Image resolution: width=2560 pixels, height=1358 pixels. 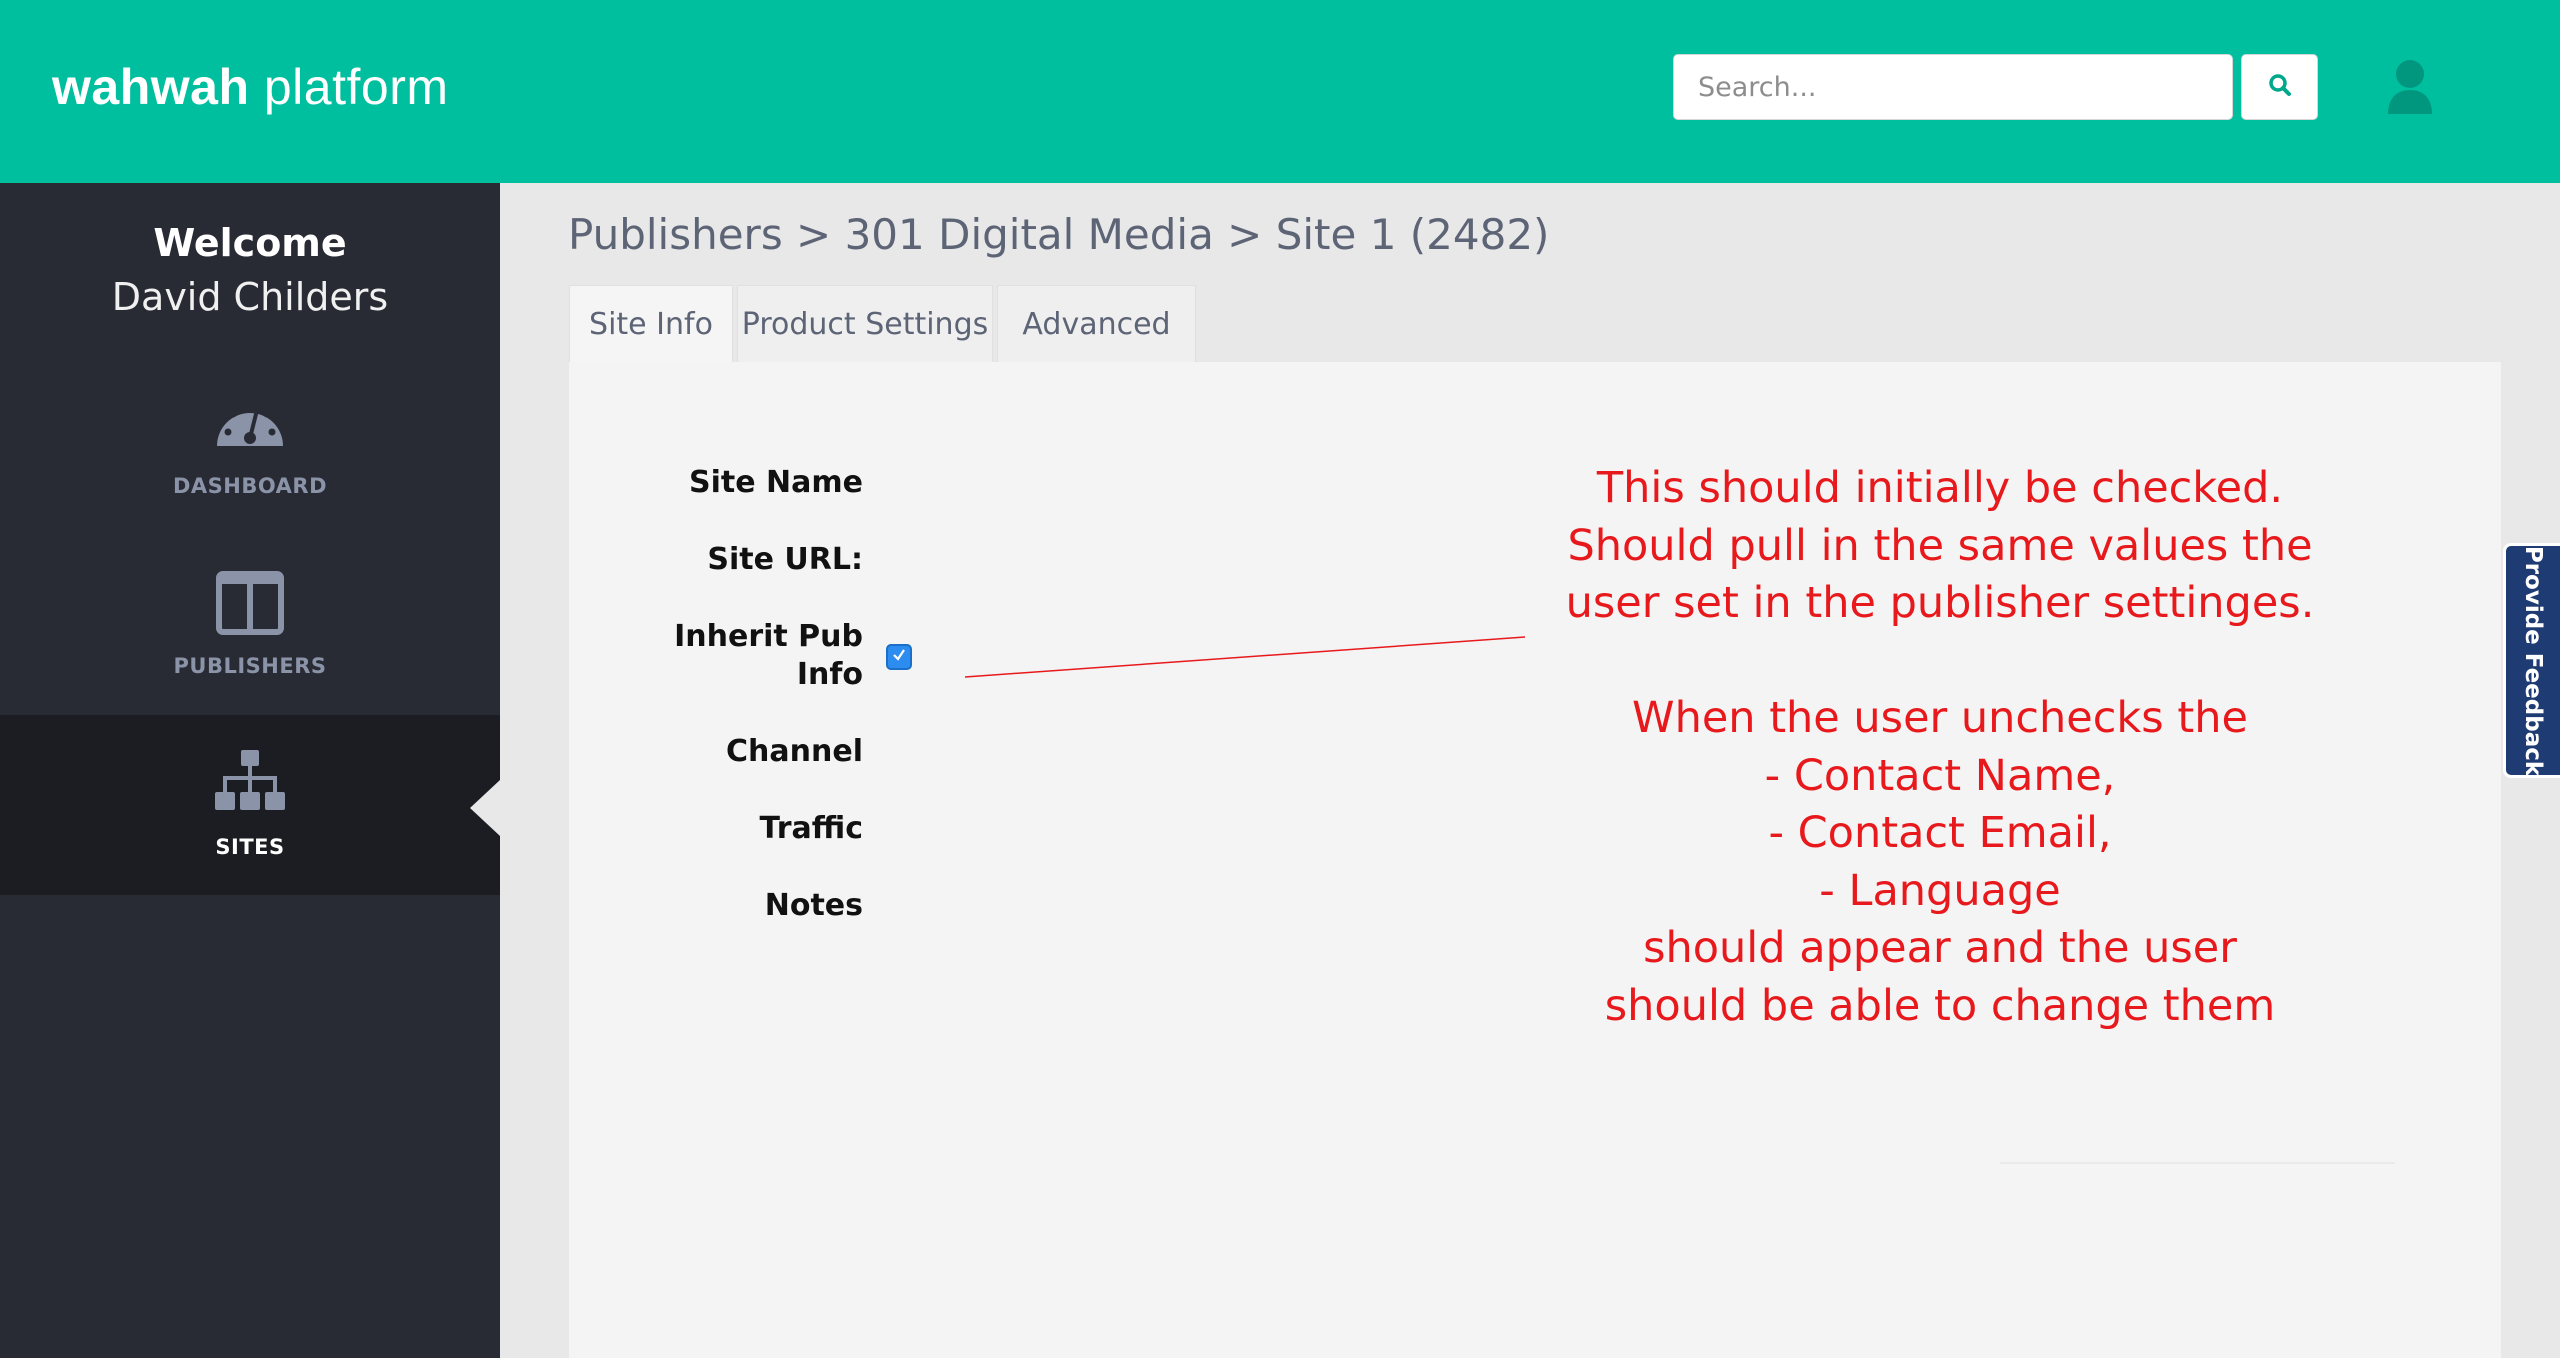 What do you see at coordinates (250, 486) in the screenshot?
I see `sidebar-item-label: DASHBOARD` at bounding box center [250, 486].